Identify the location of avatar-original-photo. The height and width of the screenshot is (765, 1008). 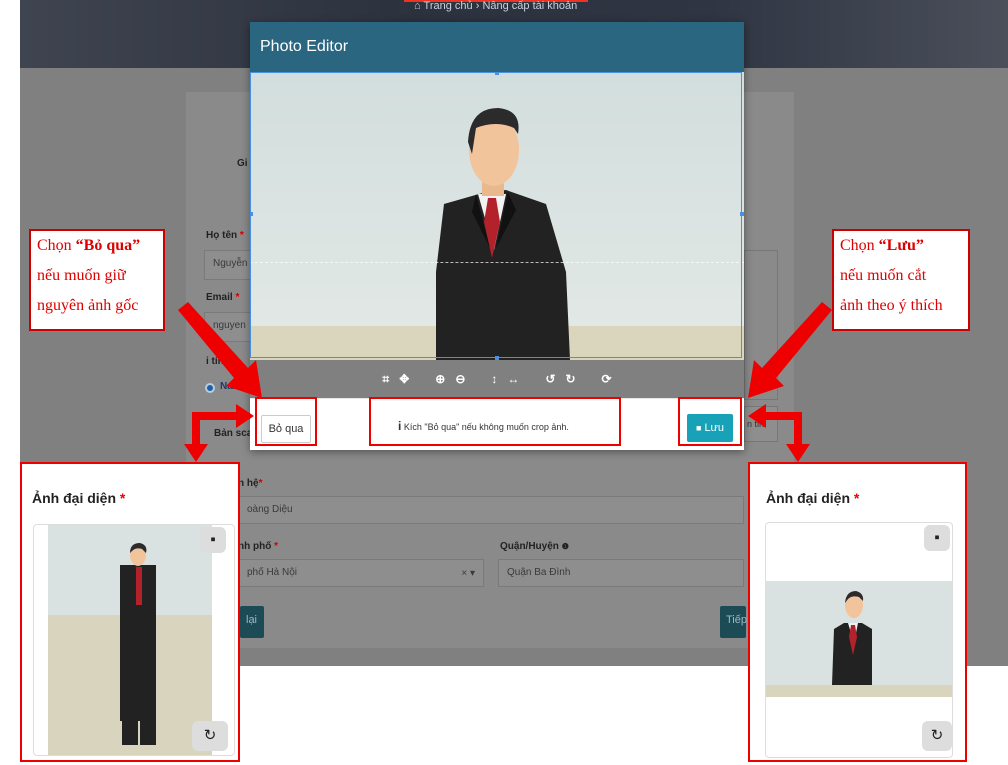
(130, 640).